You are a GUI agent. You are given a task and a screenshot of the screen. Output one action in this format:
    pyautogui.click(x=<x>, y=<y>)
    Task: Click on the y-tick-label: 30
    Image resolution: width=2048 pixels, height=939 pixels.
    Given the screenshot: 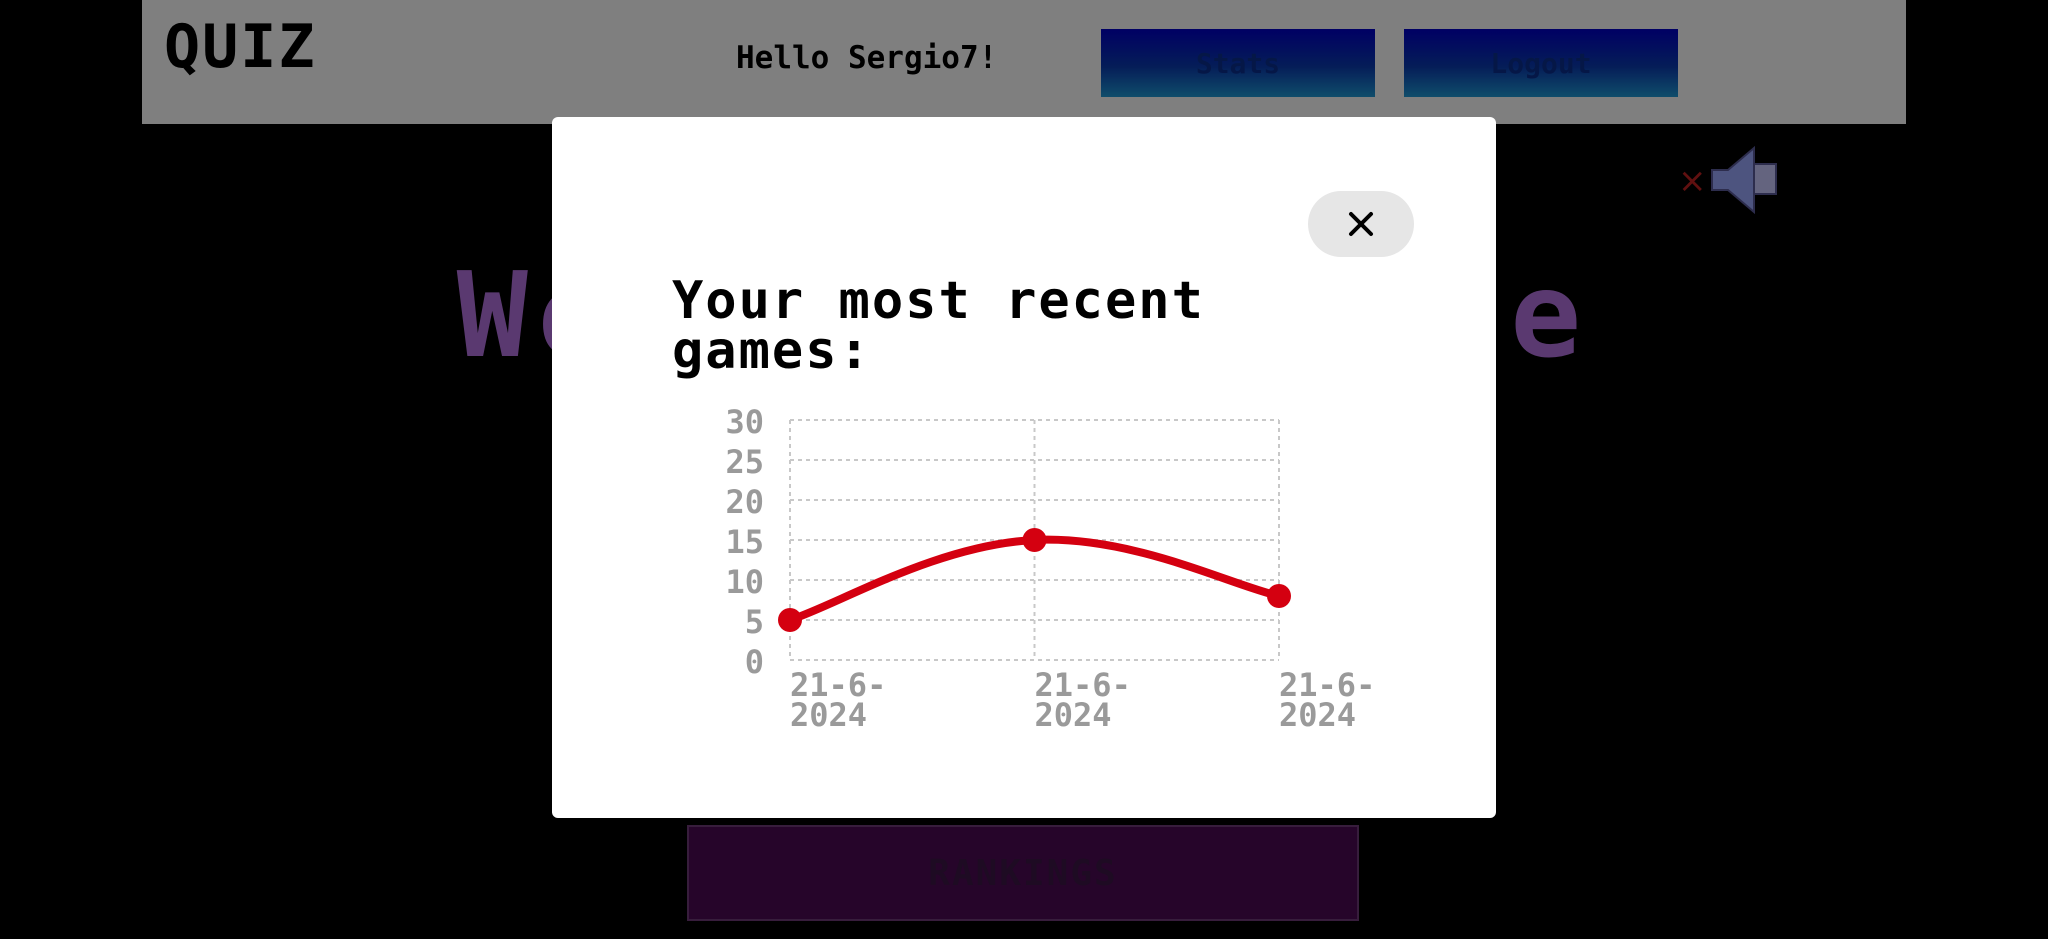 What is the action you would take?
    pyautogui.click(x=744, y=422)
    